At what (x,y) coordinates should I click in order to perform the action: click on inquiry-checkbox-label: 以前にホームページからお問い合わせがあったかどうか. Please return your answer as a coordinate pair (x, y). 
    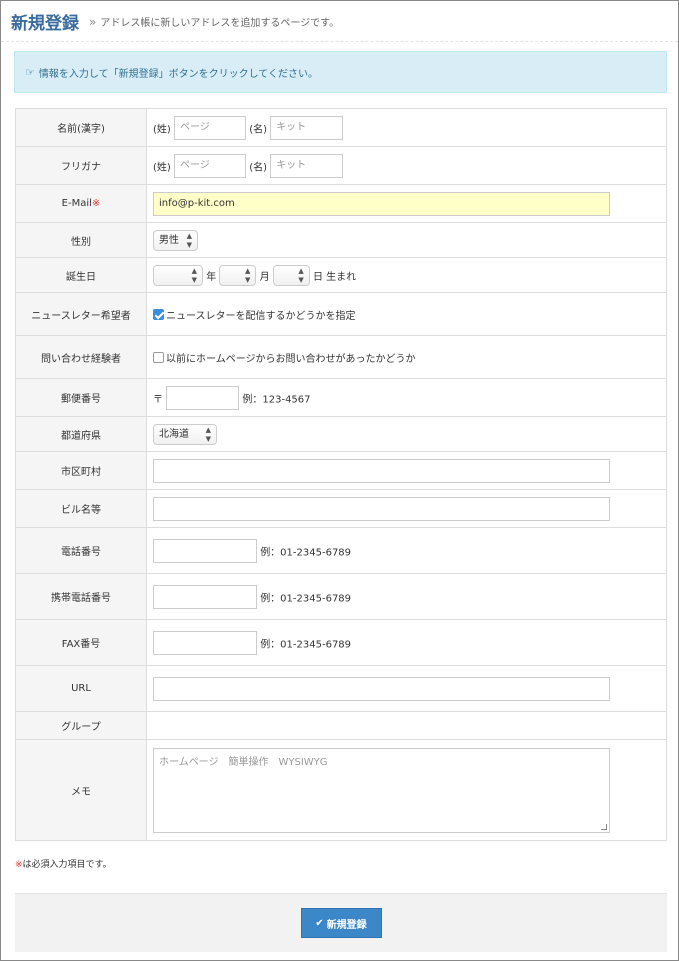
    Looking at the image, I should click on (291, 359).